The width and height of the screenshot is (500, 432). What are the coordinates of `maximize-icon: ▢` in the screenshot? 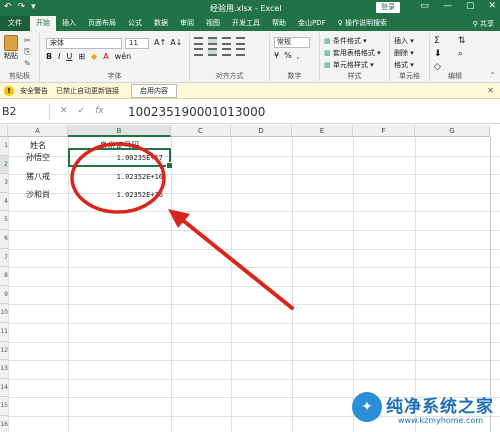 It's located at (470, 6).